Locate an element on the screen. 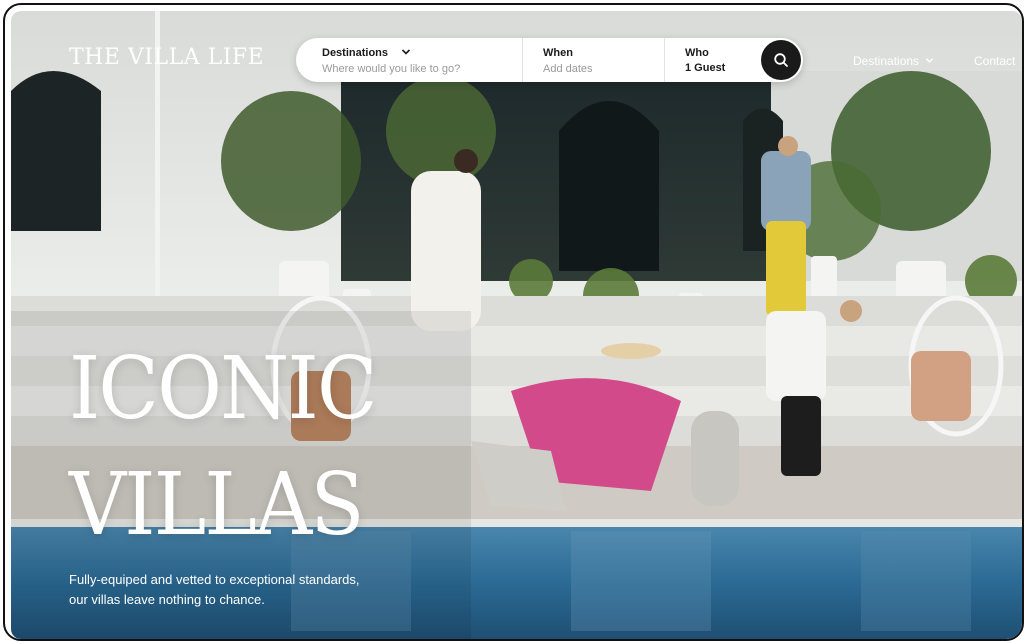 The width and height of the screenshot is (1027, 644). guests-search-field: Who 1 Guest is located at coordinates (709, 60).